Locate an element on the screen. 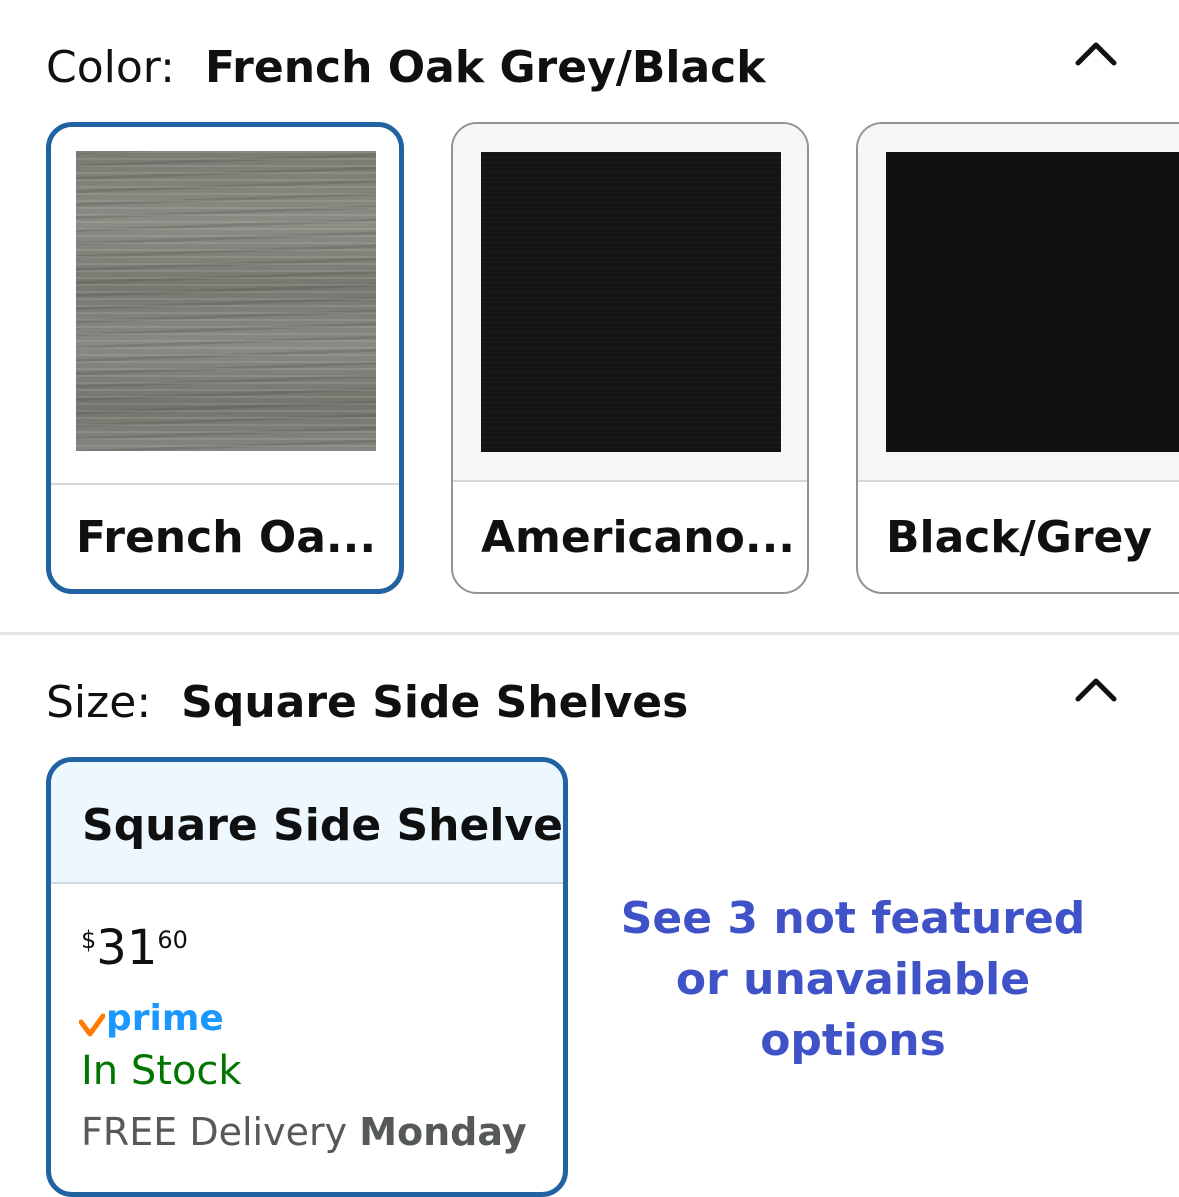 This screenshot has width=1179, height=1197. size-row-label: Size: Square Side Shelves is located at coordinates (367, 702).